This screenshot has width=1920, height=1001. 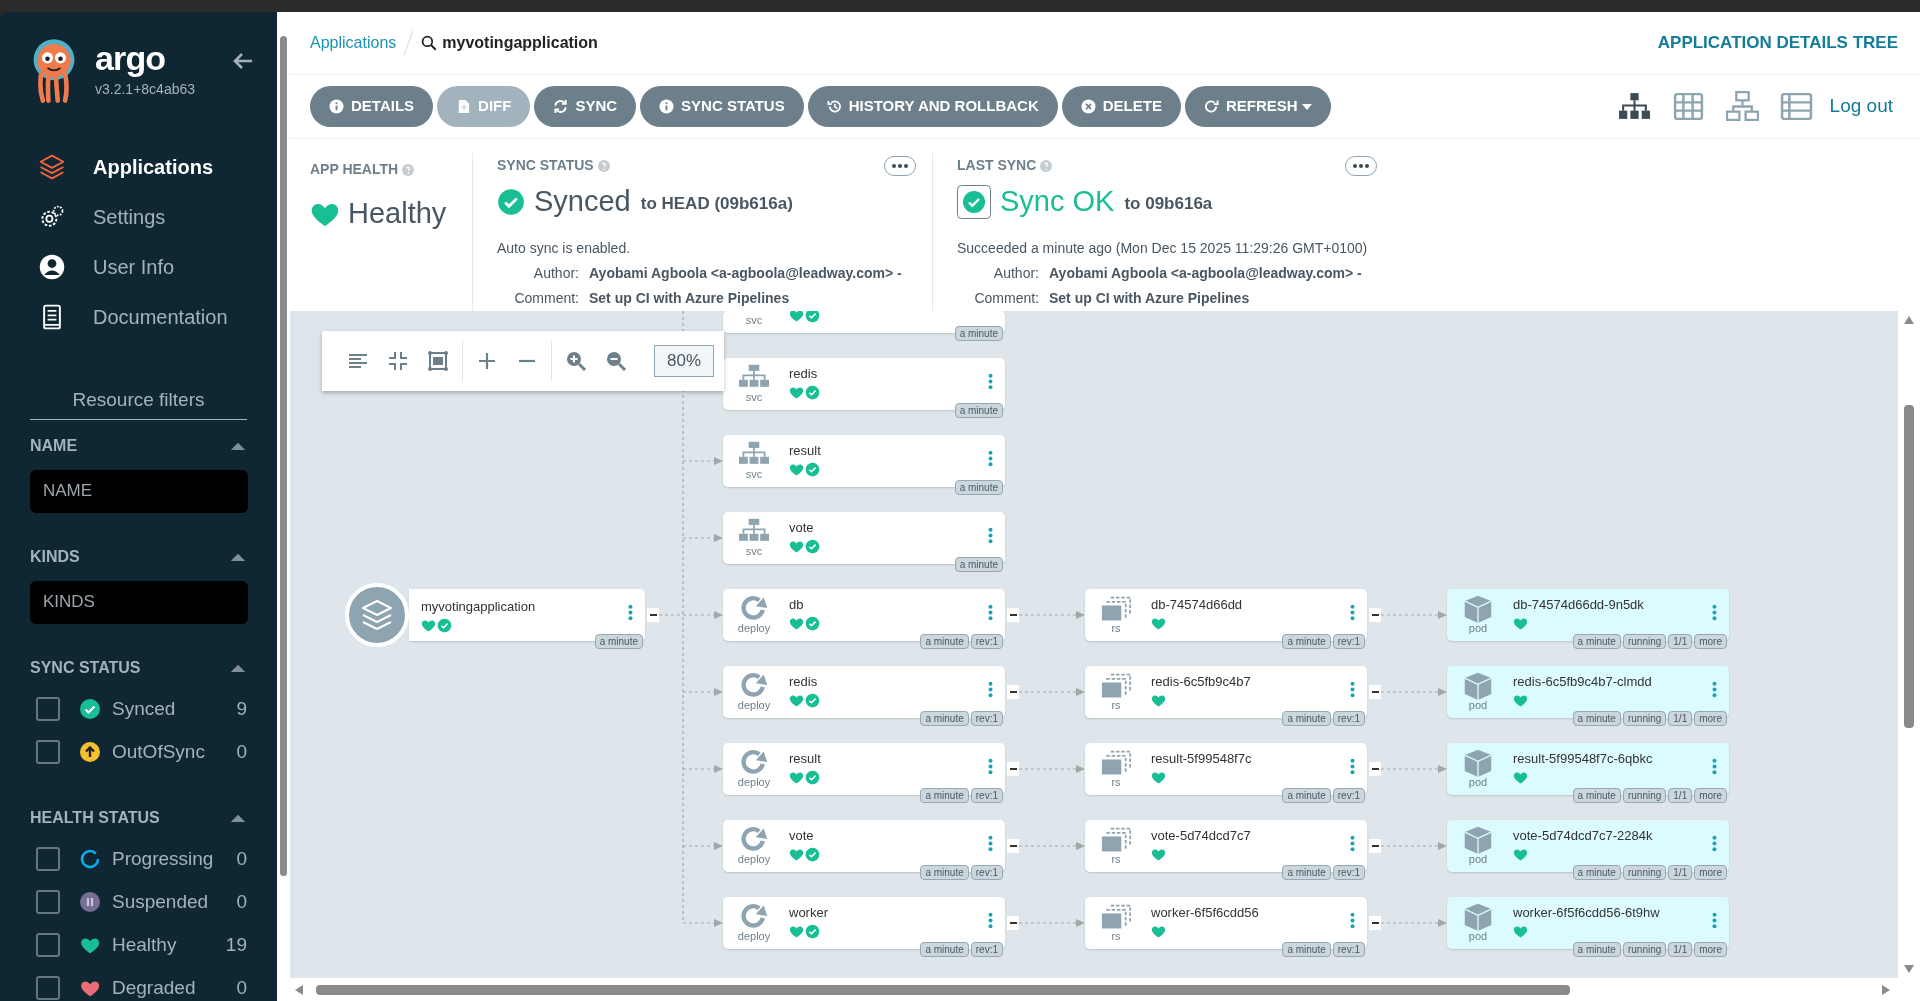 I want to click on filter-input: KINDS, so click(x=139, y=602).